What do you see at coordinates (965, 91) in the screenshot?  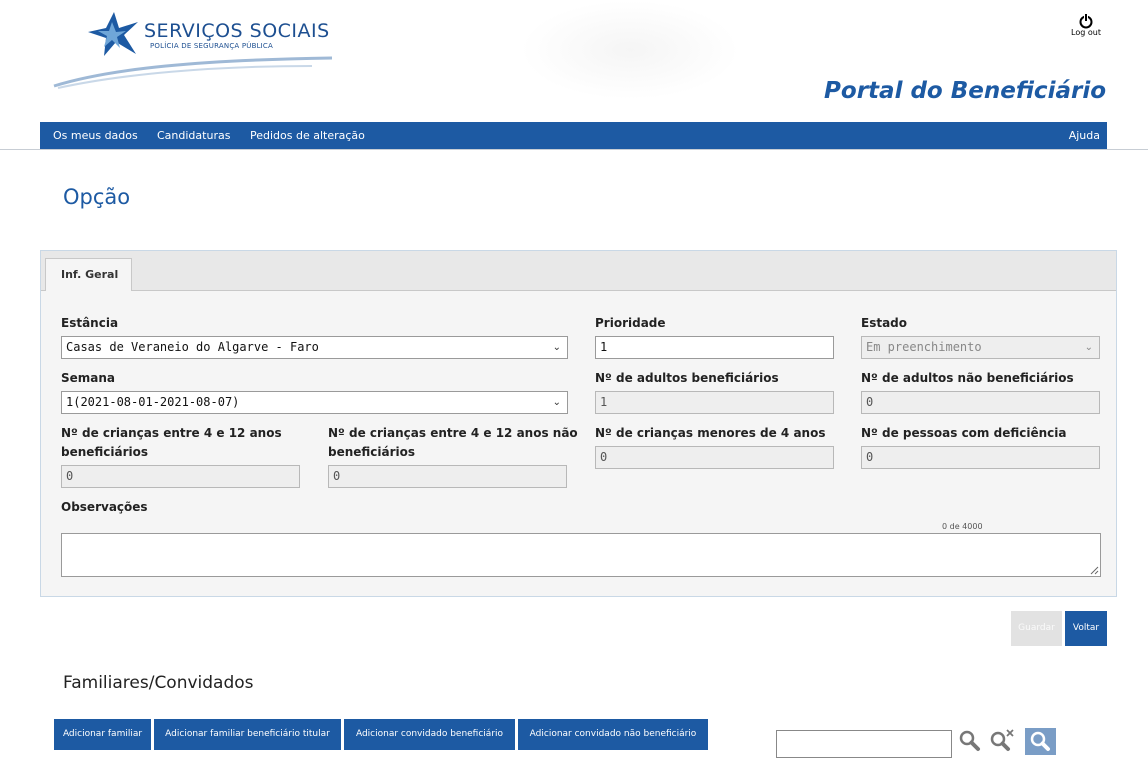 I see `portal-title: Portal do Beneficiário` at bounding box center [965, 91].